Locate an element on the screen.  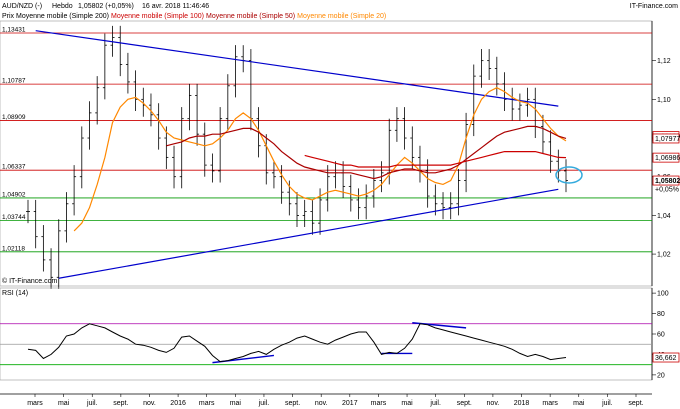
level-label: 1,03744 is located at coordinates (14, 217).